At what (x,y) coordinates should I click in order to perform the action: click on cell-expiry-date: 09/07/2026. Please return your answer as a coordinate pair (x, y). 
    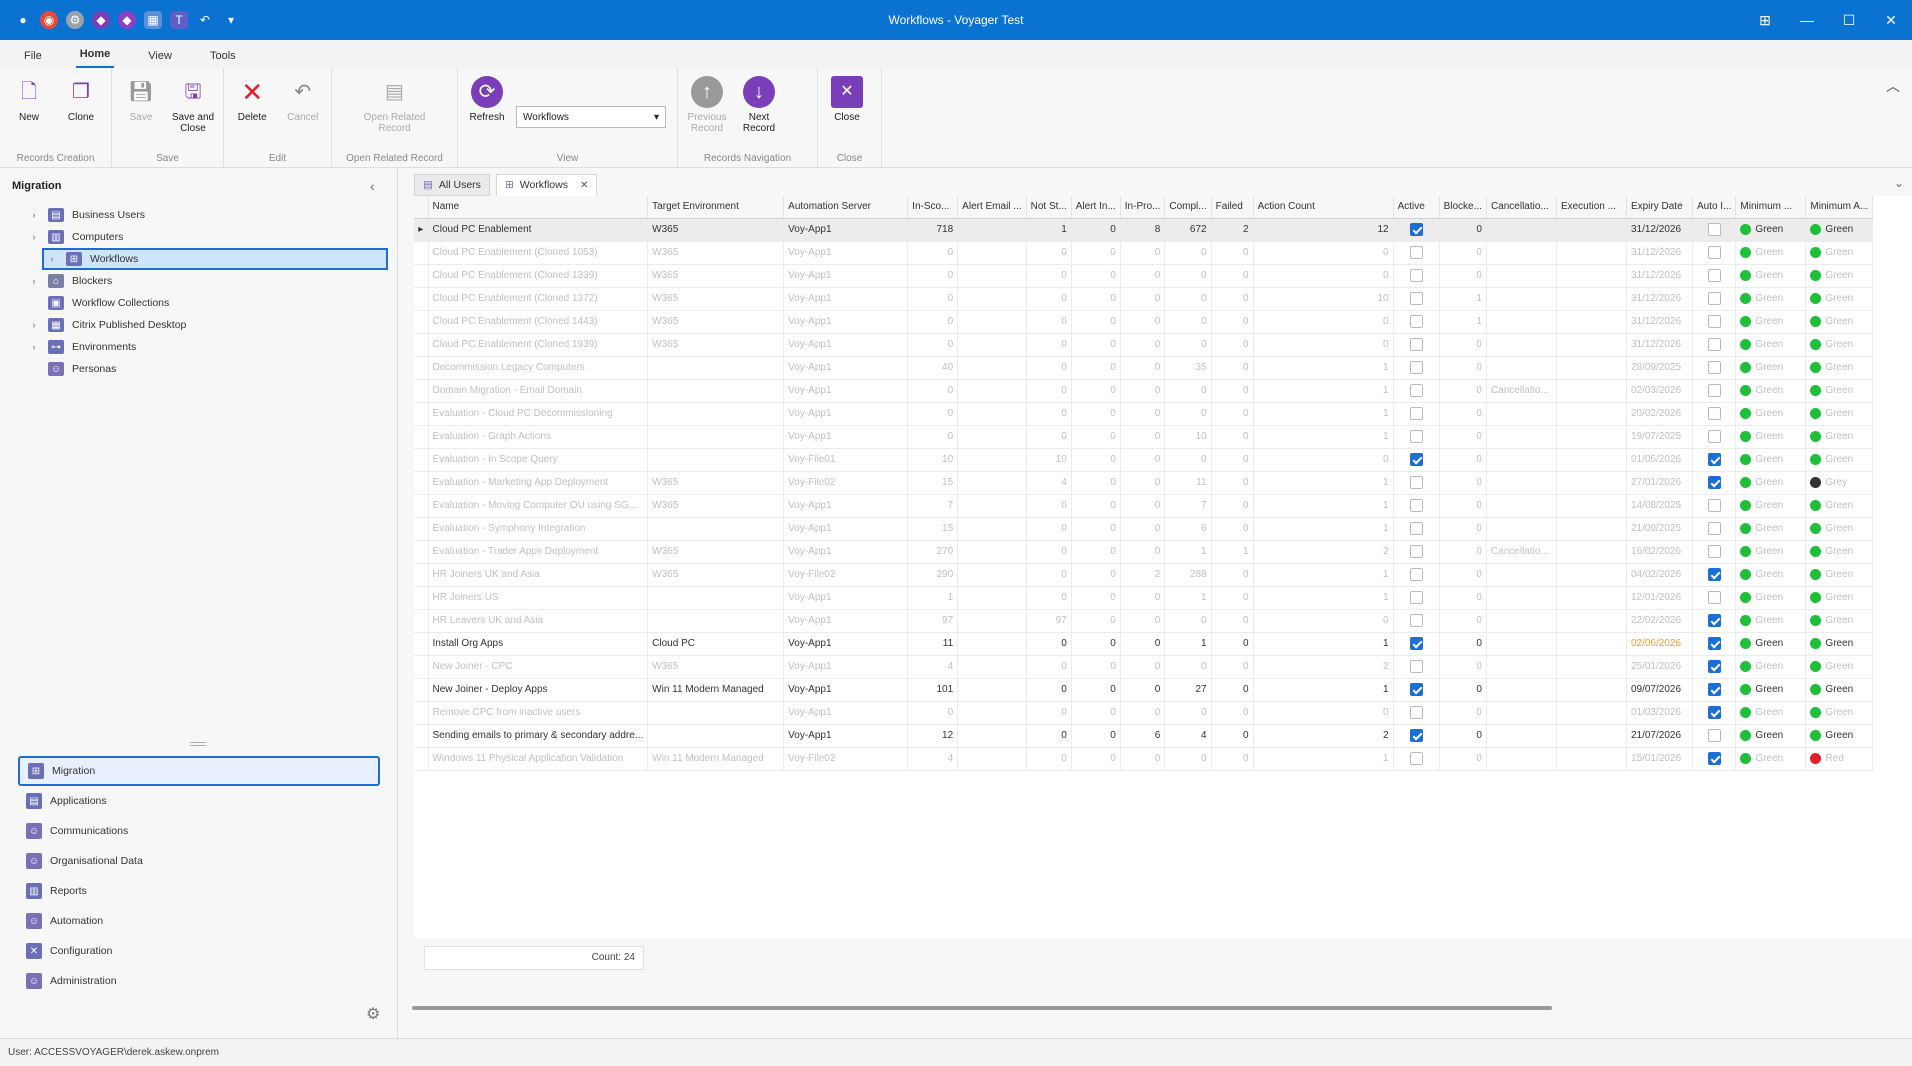
    Looking at the image, I should click on (1659, 690).